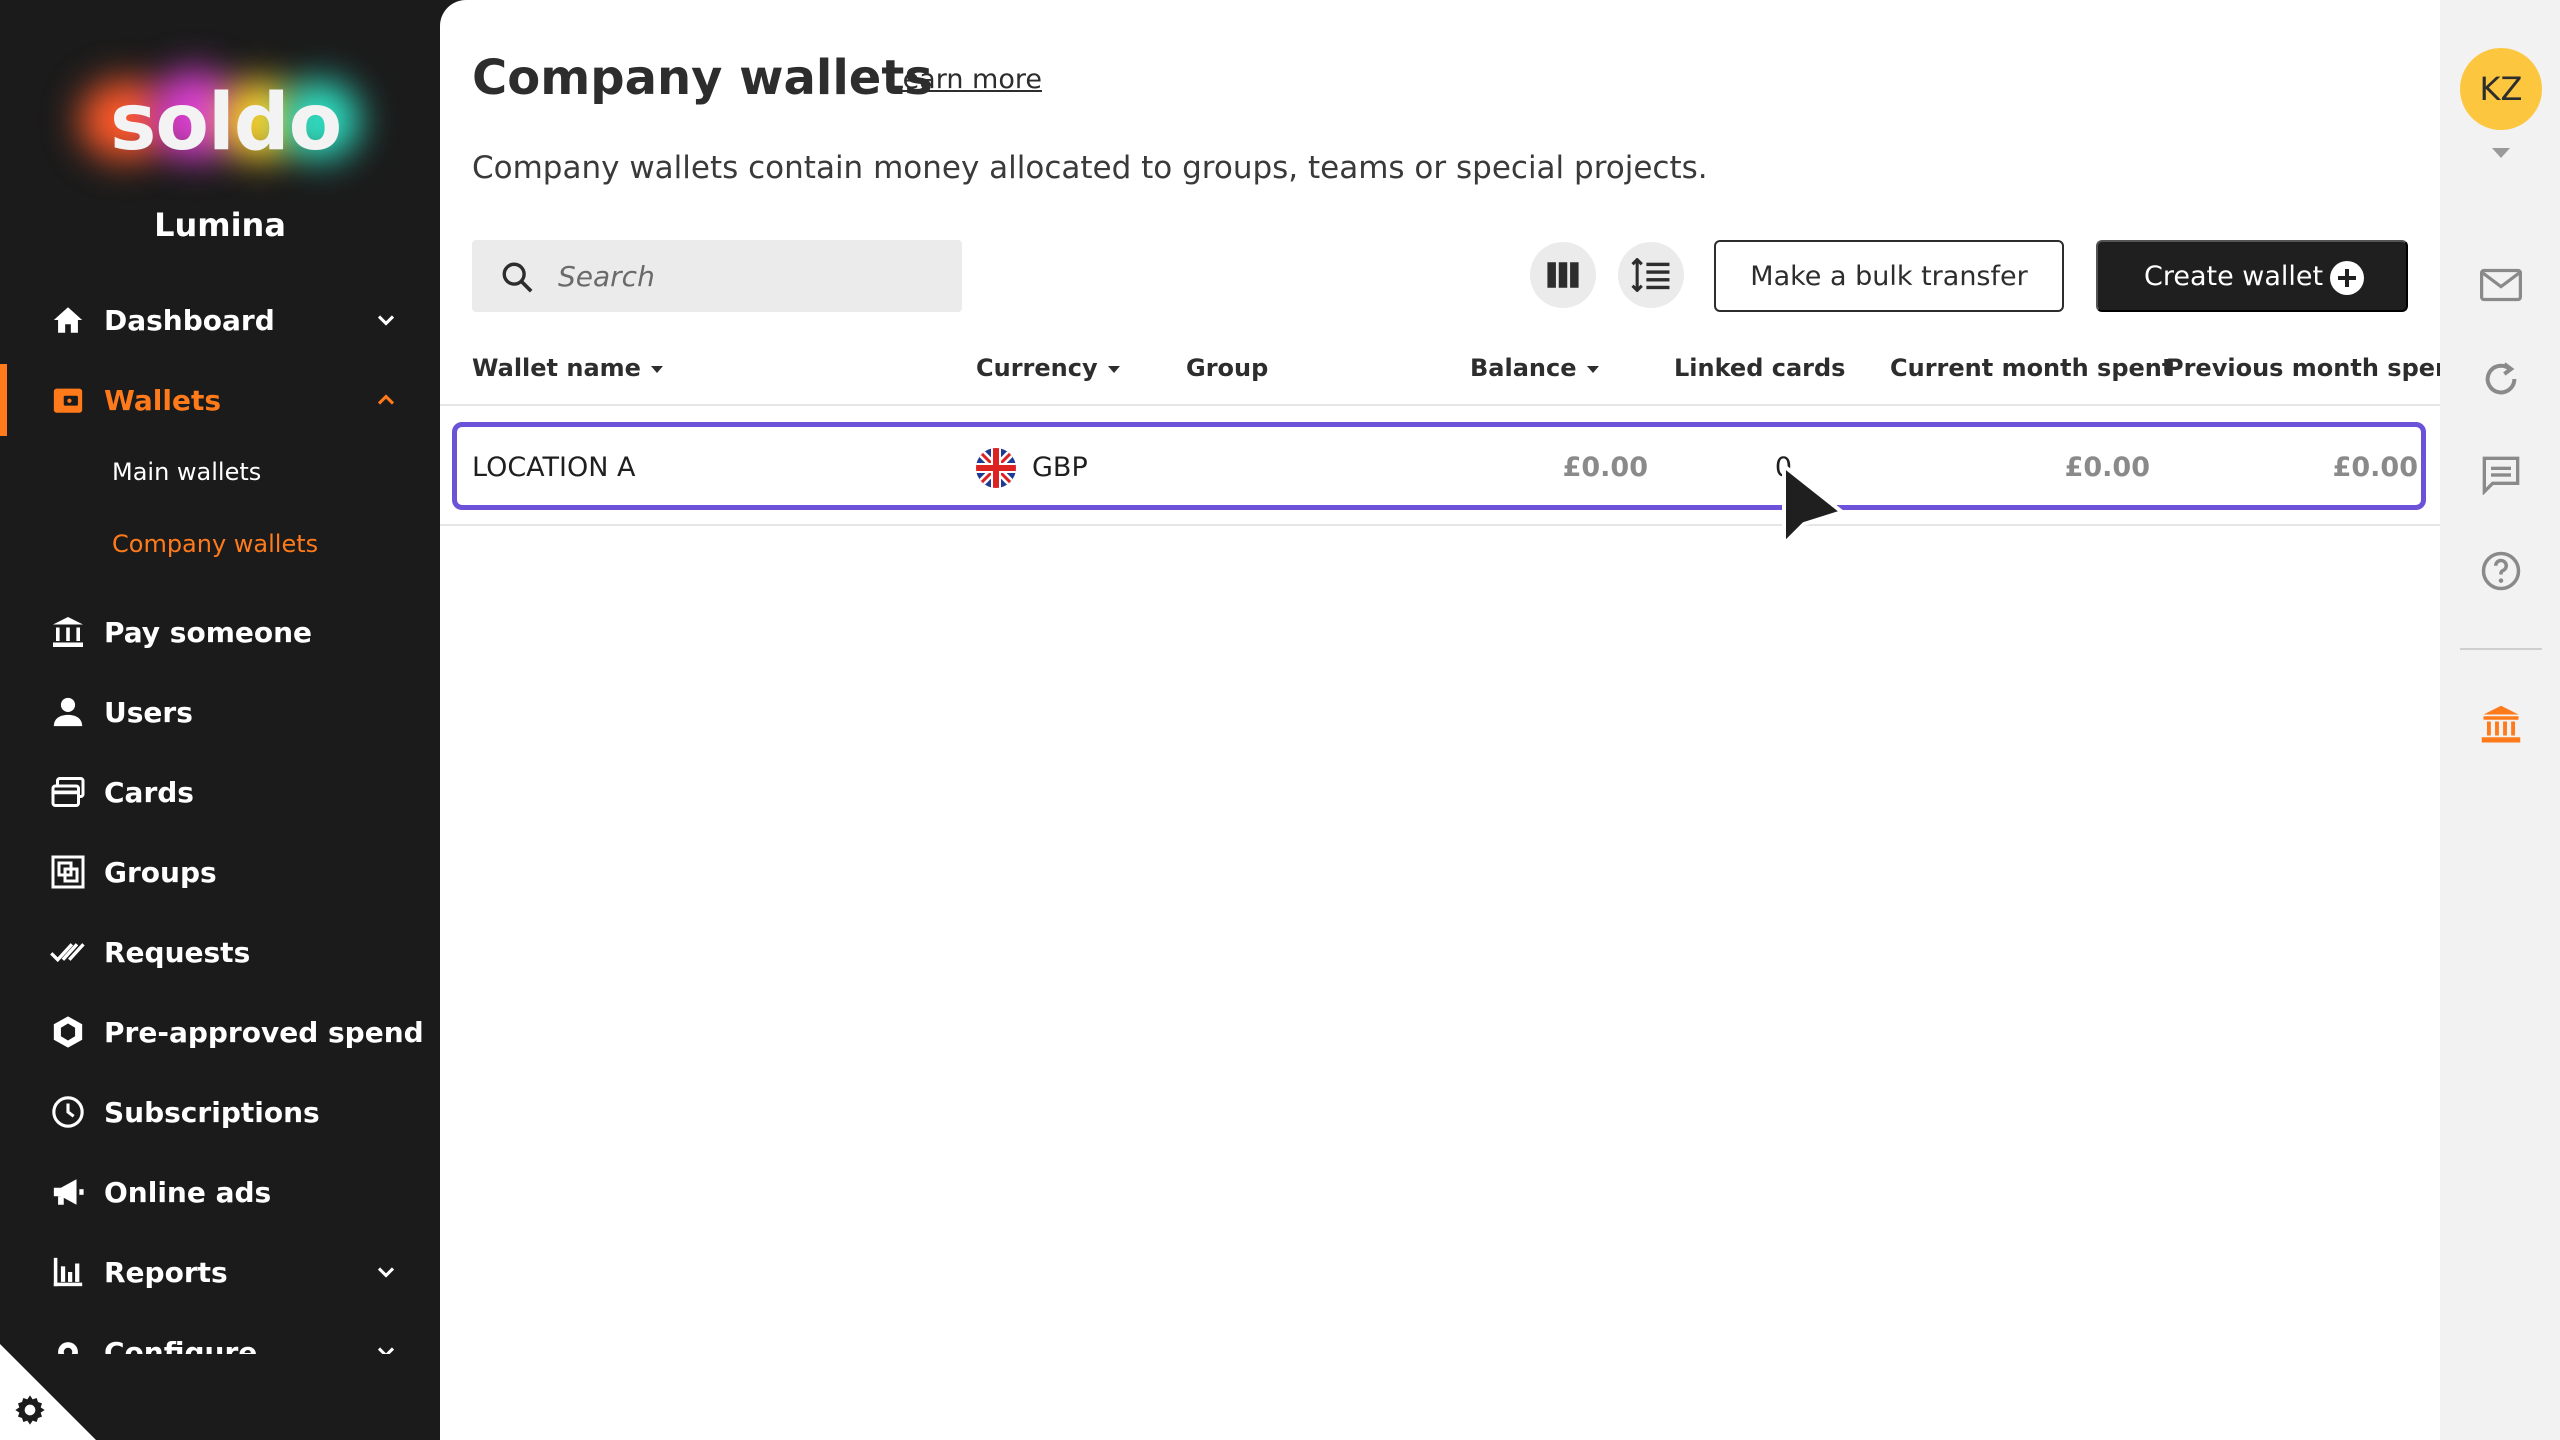 The width and height of the screenshot is (2560, 1440). What do you see at coordinates (264, 1032) in the screenshot?
I see `sidebar-item-label: Pre-approved spend` at bounding box center [264, 1032].